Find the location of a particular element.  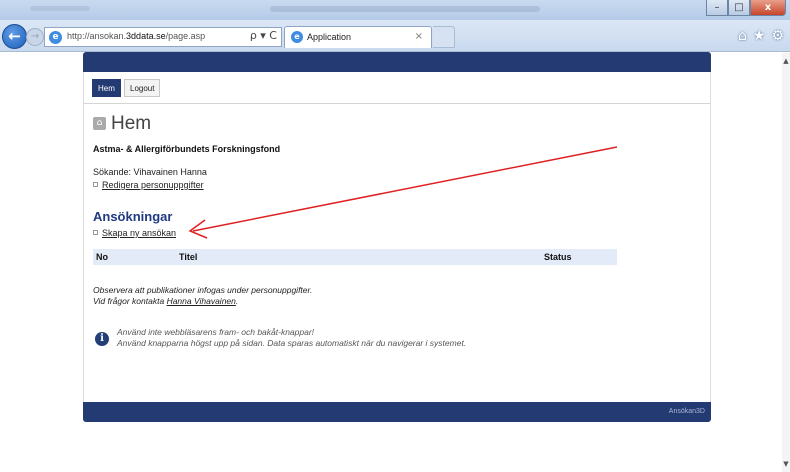

page-header-bar is located at coordinates (397, 62).